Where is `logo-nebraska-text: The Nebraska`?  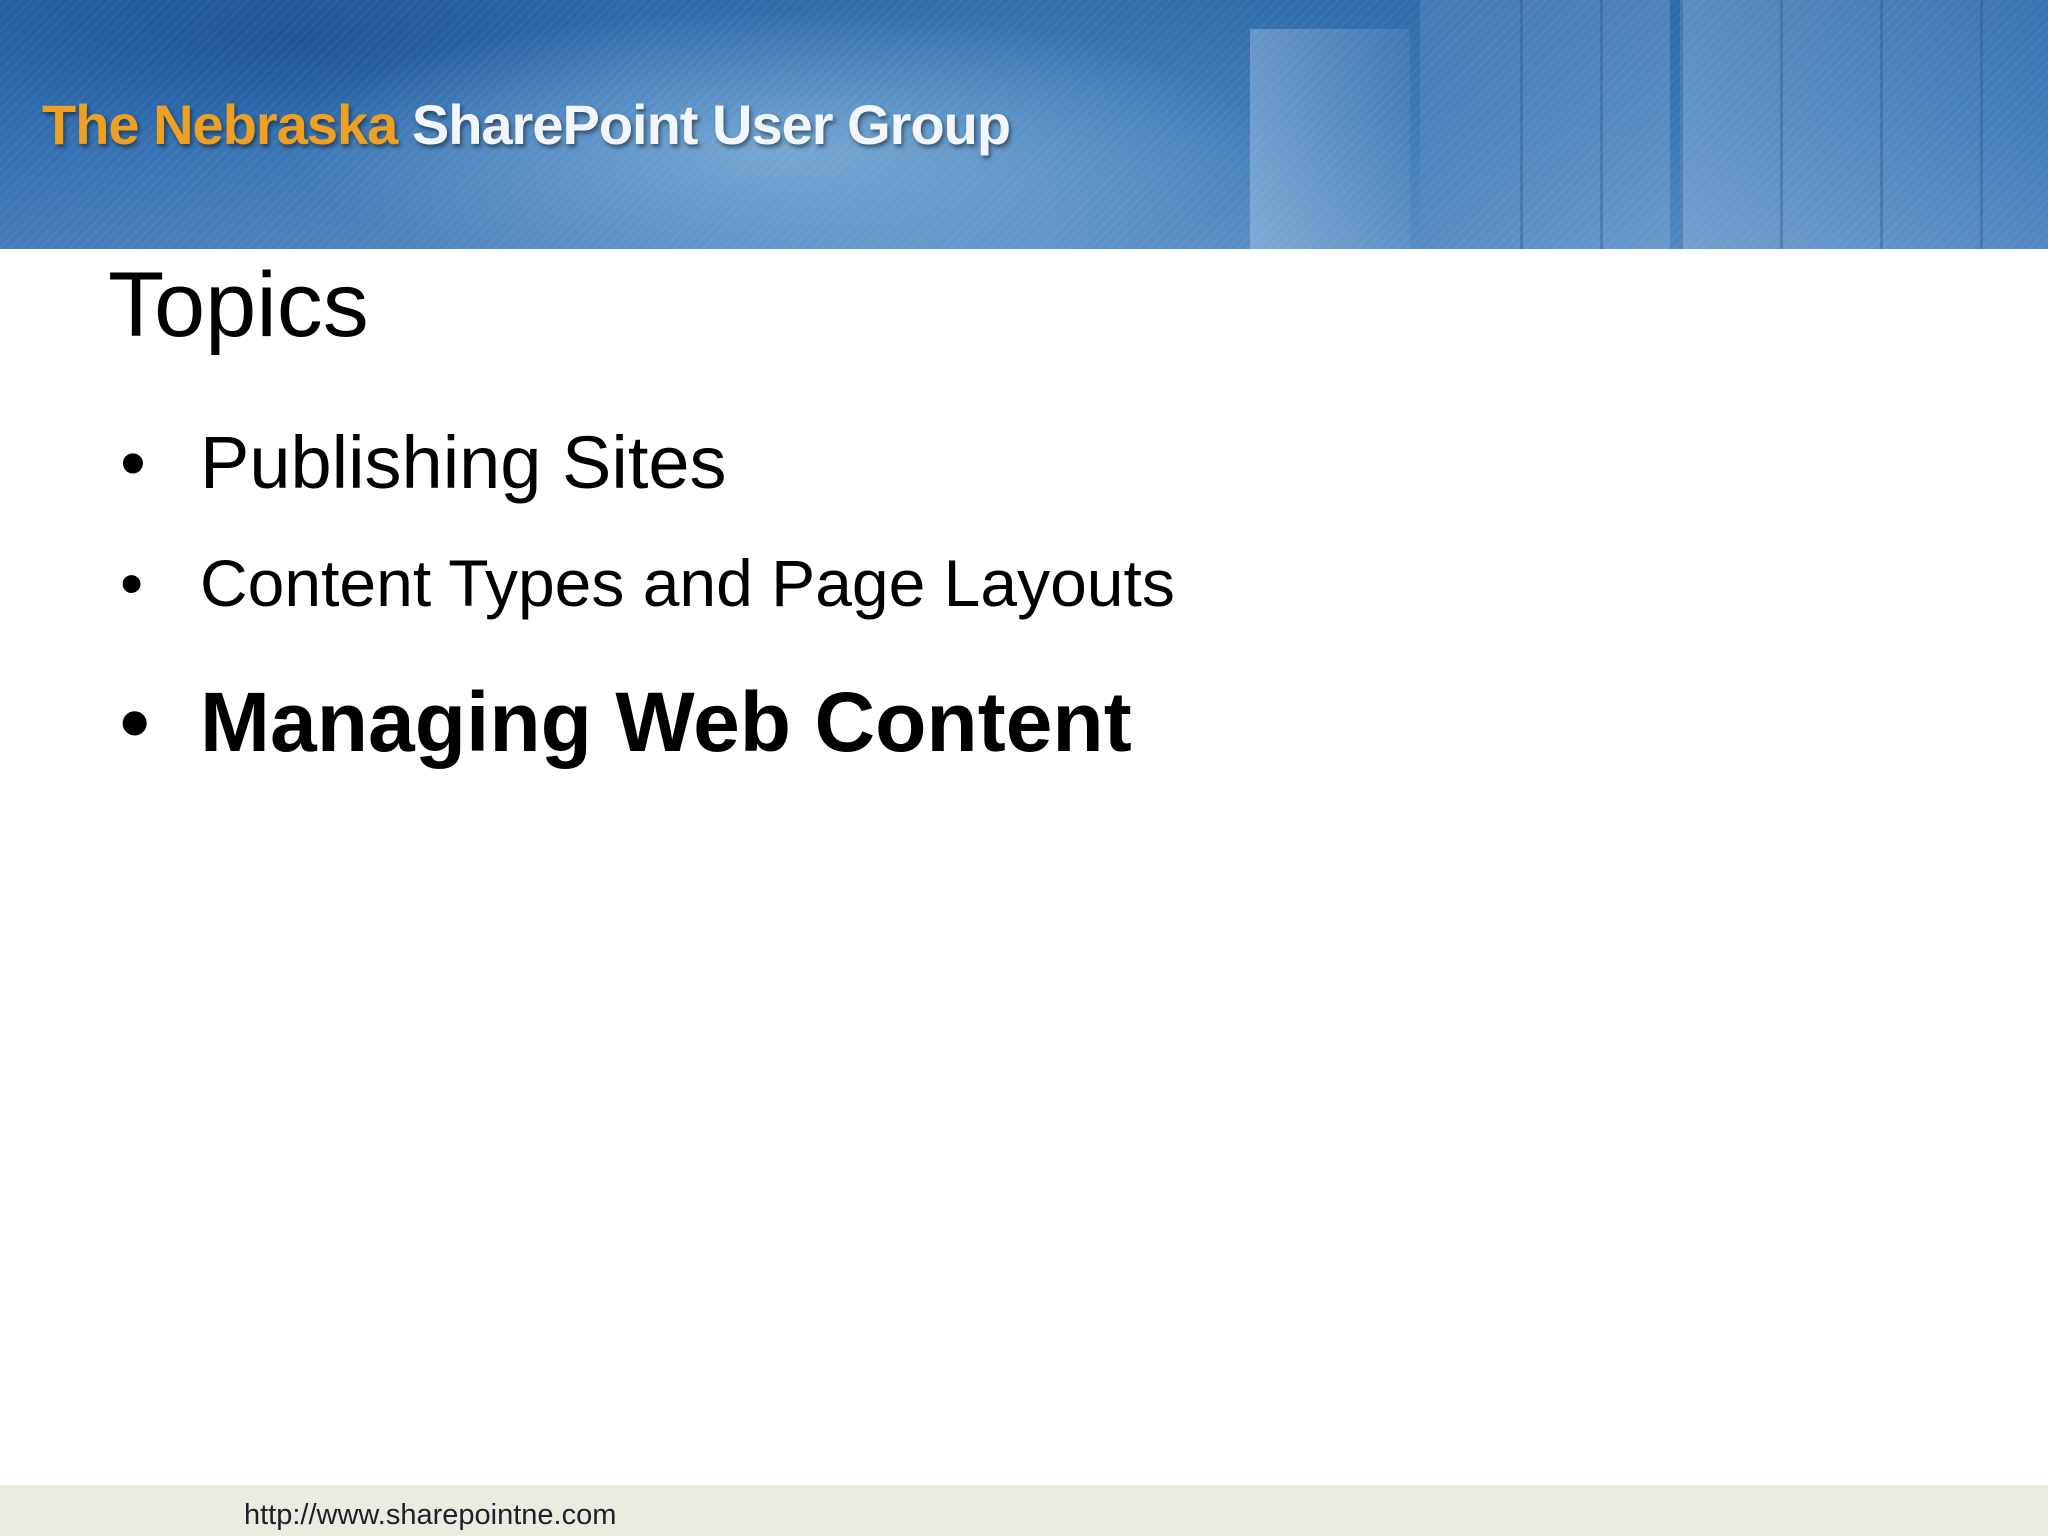
logo-nebraska-text: The Nebraska is located at coordinates (220, 124).